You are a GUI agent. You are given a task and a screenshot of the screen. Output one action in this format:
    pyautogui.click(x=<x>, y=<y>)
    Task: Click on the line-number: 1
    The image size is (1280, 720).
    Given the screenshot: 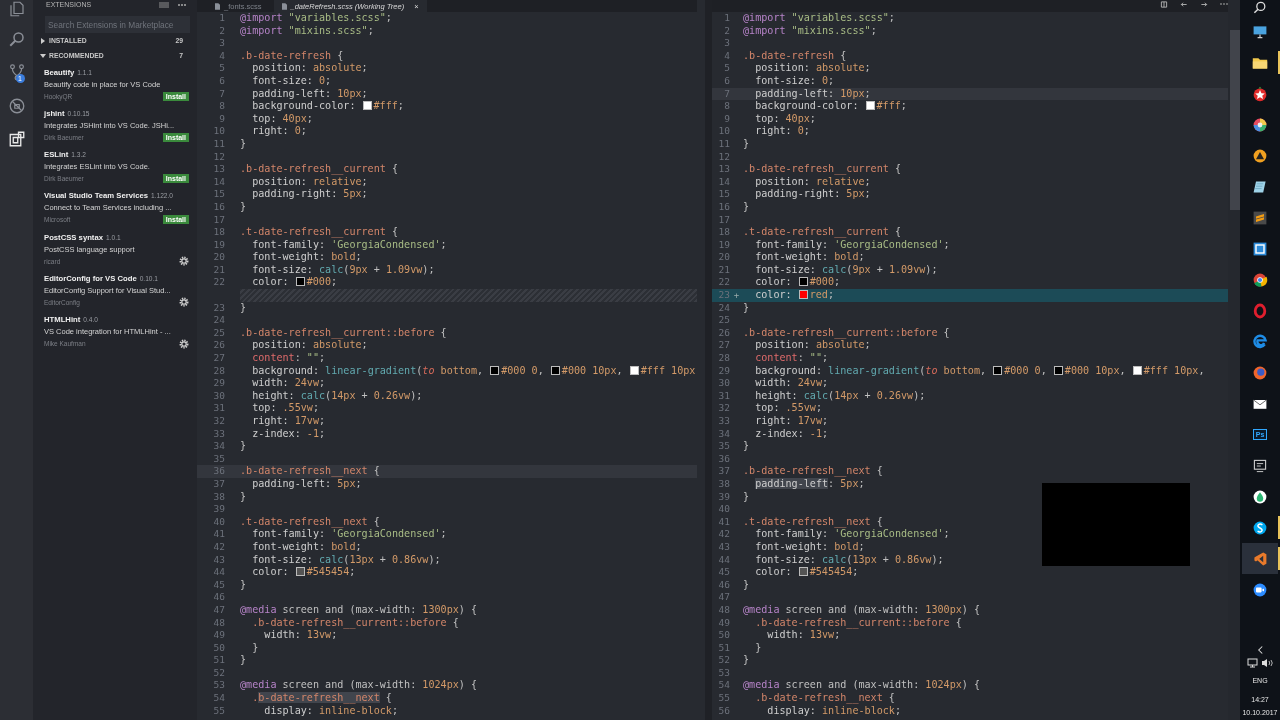 What is the action you would take?
    pyautogui.click(x=222, y=17)
    